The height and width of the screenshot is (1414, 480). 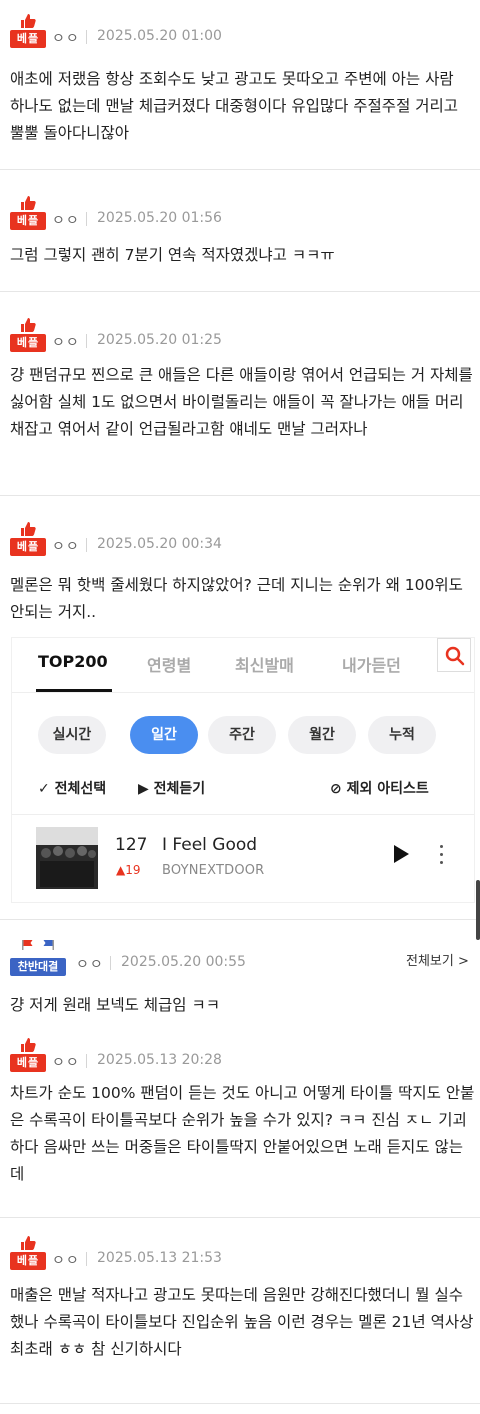 What do you see at coordinates (240, 336) in the screenshot?
I see `comment-header: 베플 ㅇㅇ 2025.05.20 01:25` at bounding box center [240, 336].